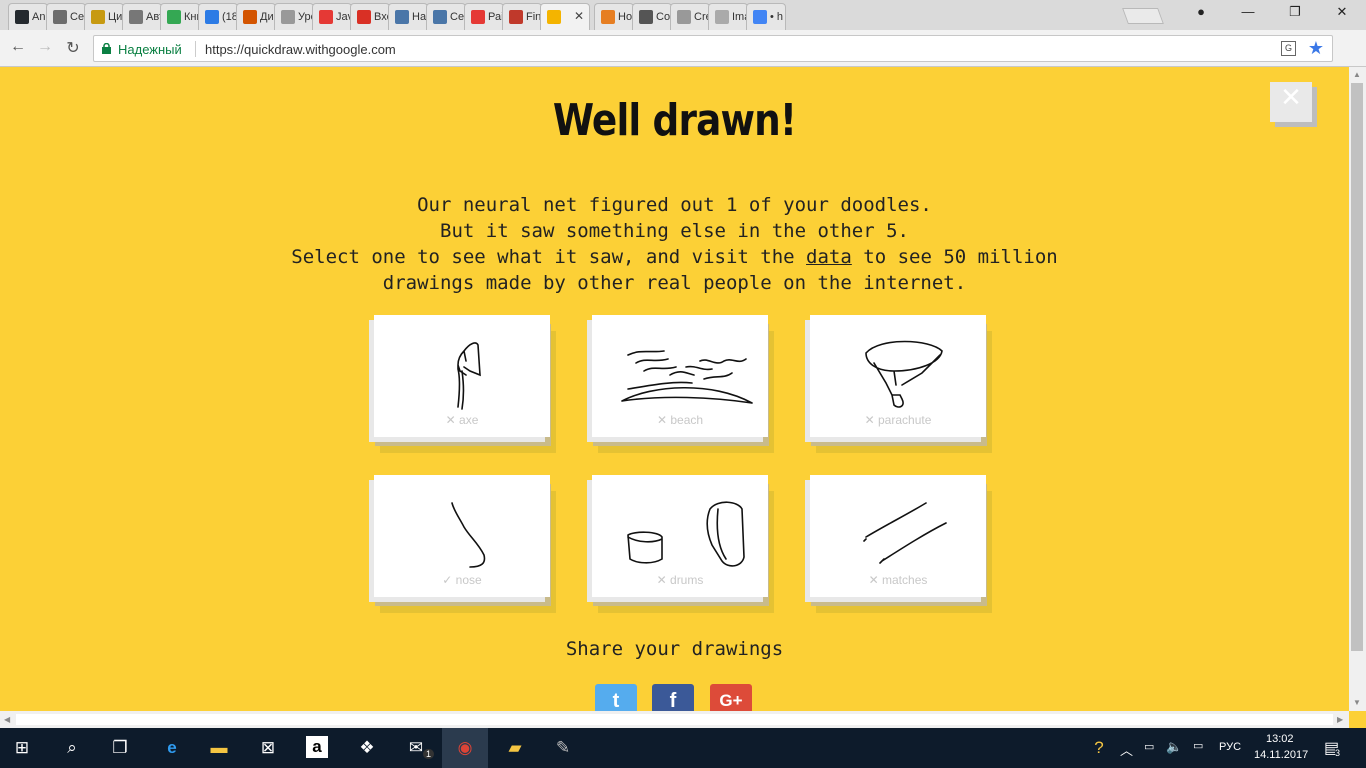 The height and width of the screenshot is (768, 1366). What do you see at coordinates (73, 48) in the screenshot?
I see `reload-button: ↻` at bounding box center [73, 48].